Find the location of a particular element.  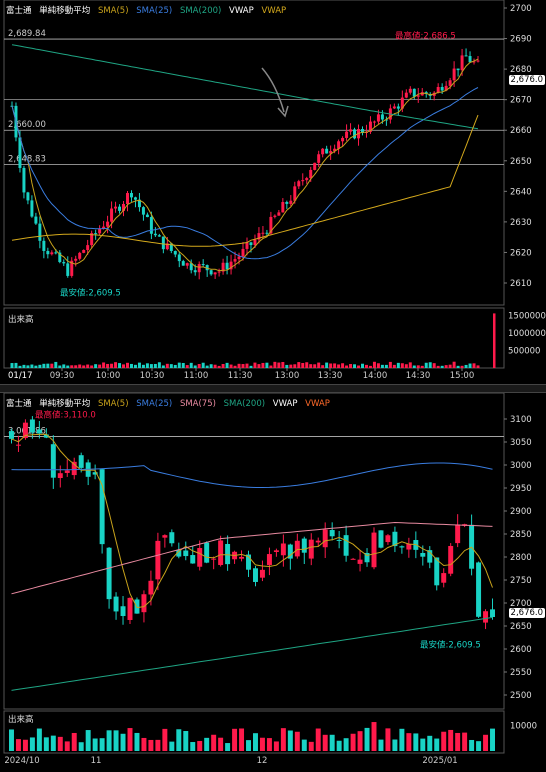

bottom-volume-label: 出来高 is located at coordinates (21, 720).